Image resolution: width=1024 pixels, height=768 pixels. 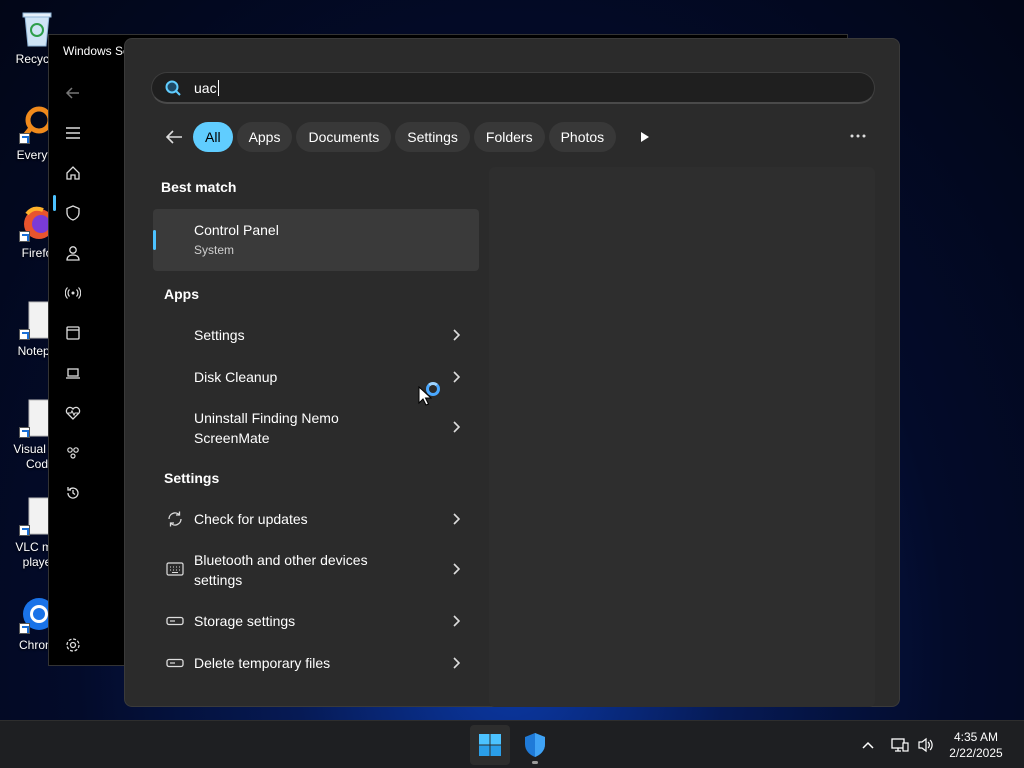 I want to click on taskbar-windows-security, so click(x=535, y=745).